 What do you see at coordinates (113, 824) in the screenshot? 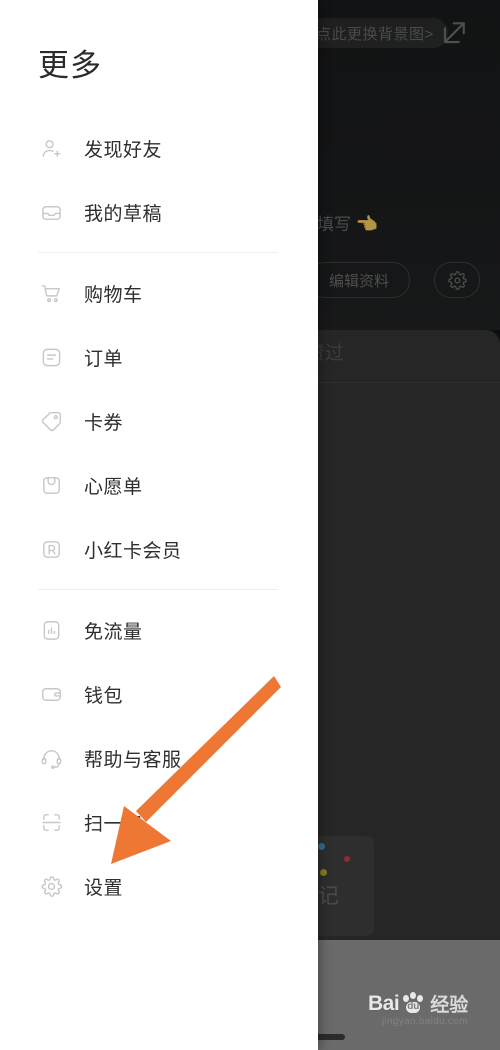
I see `menu-item-label: 扫一扫` at bounding box center [113, 824].